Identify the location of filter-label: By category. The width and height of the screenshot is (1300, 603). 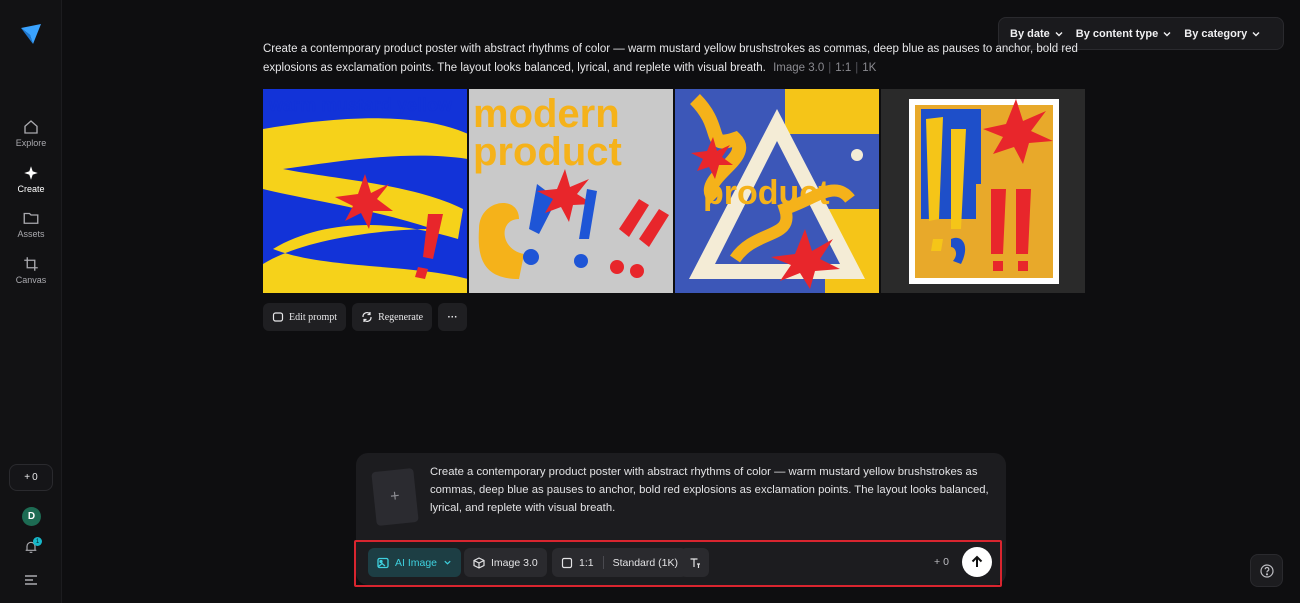
(1216, 33).